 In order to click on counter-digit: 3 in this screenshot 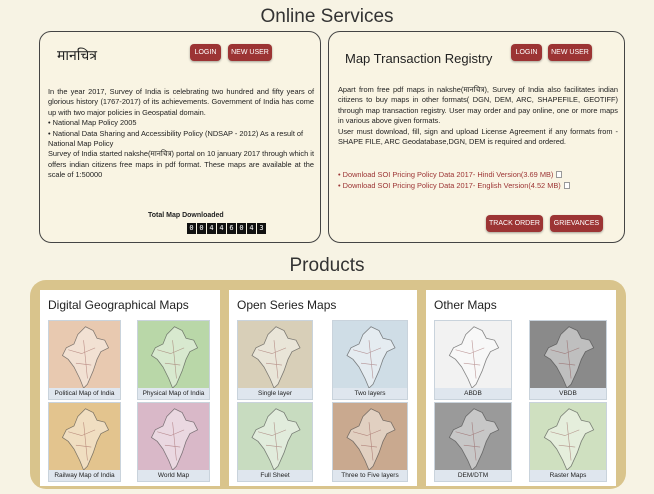, I will do `click(261, 228)`.